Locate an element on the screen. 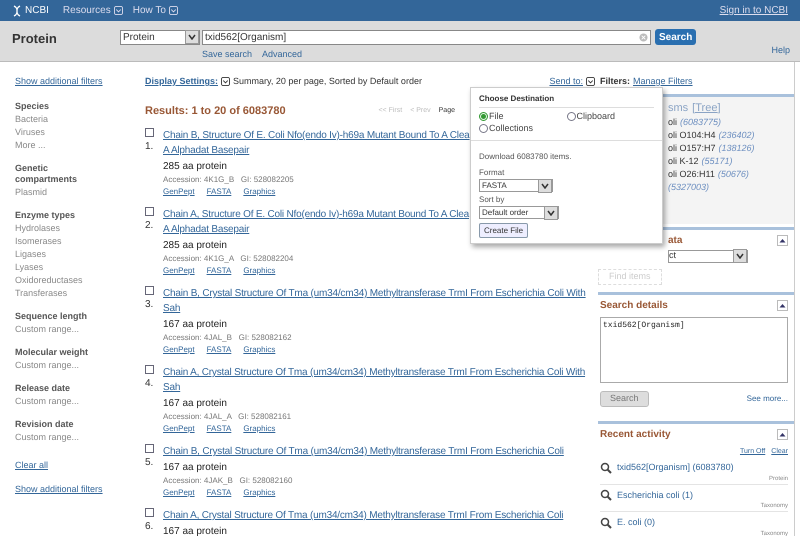 The image size is (800, 536). result-number: 3. is located at coordinates (149, 305).